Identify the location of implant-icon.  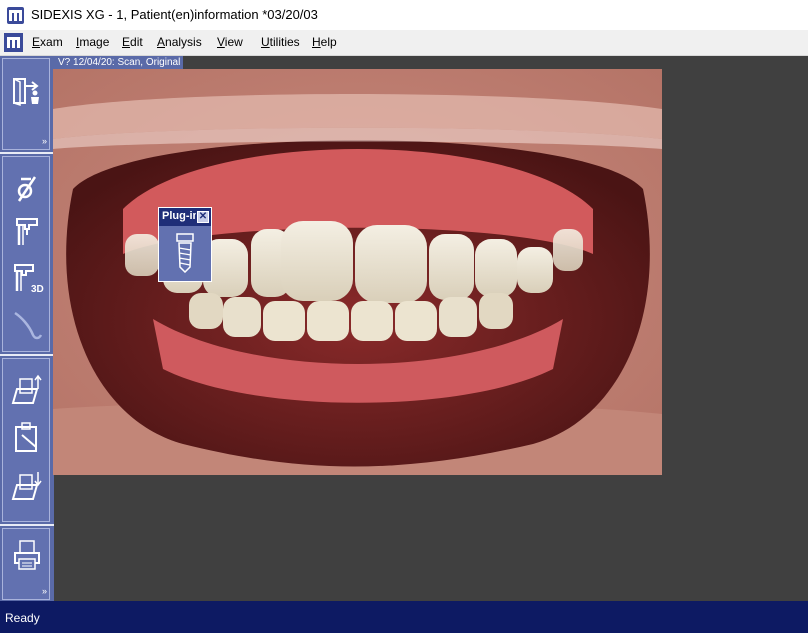
(185, 253).